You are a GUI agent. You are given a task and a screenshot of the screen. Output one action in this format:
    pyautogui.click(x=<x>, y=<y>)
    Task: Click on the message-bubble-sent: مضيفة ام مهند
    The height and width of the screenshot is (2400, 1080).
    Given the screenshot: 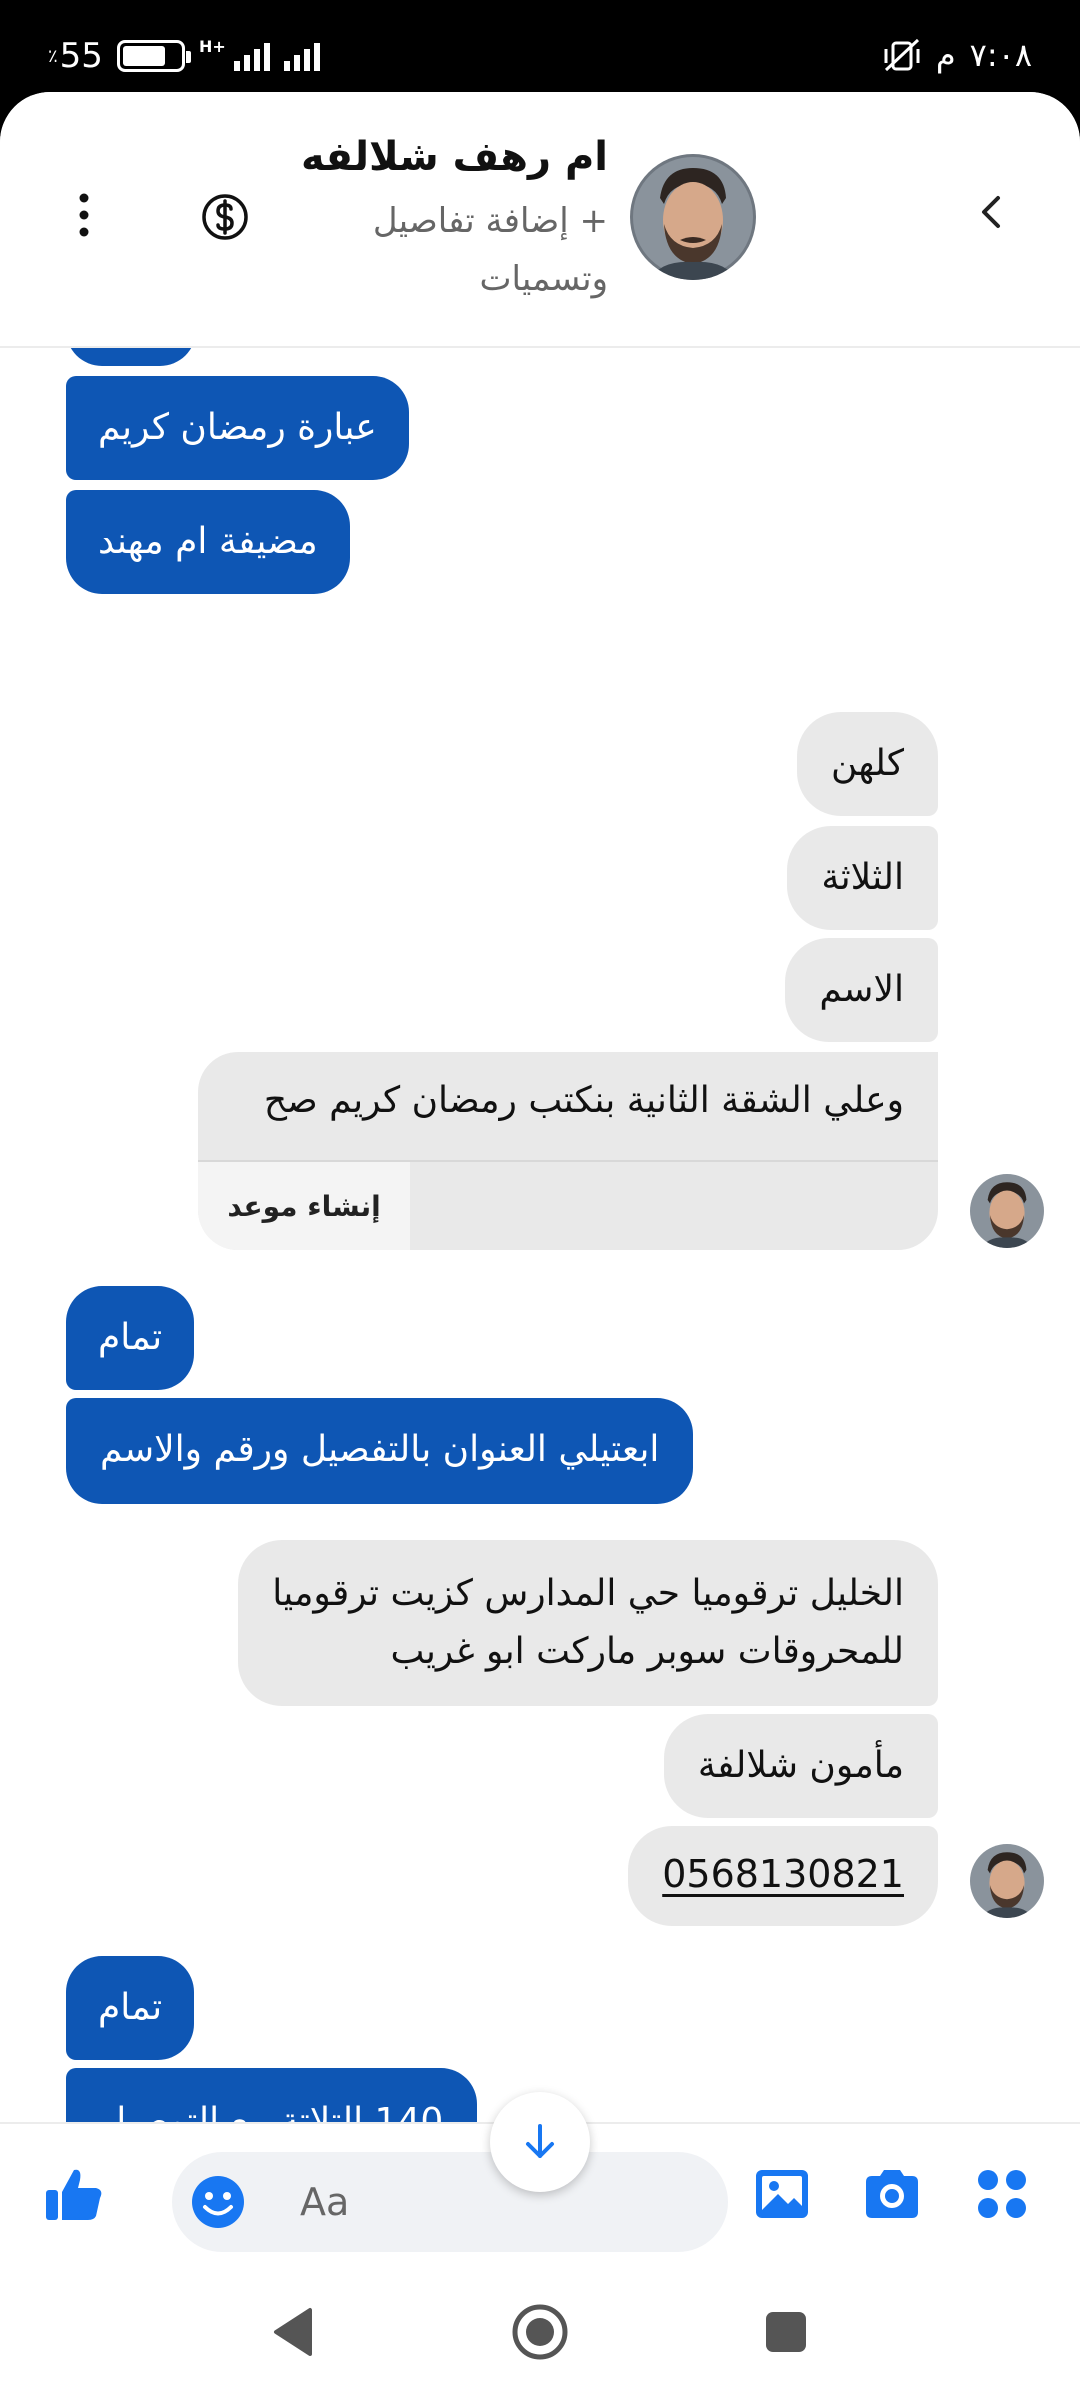 What is the action you would take?
    pyautogui.click(x=208, y=542)
    